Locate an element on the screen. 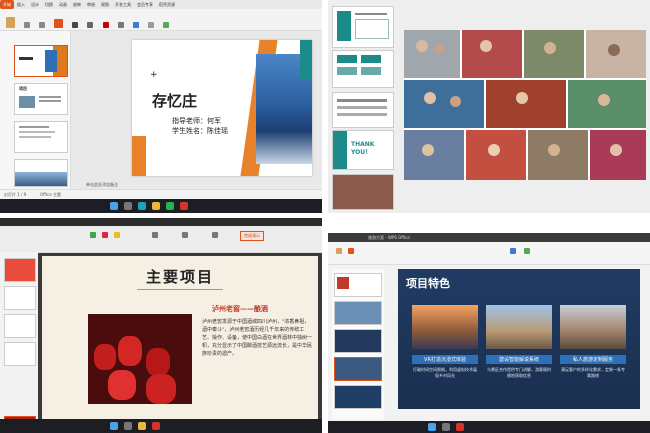 Image resolution: width=650 pixels, height=433 pixels. orange-corner is located at coordinates (139, 156).